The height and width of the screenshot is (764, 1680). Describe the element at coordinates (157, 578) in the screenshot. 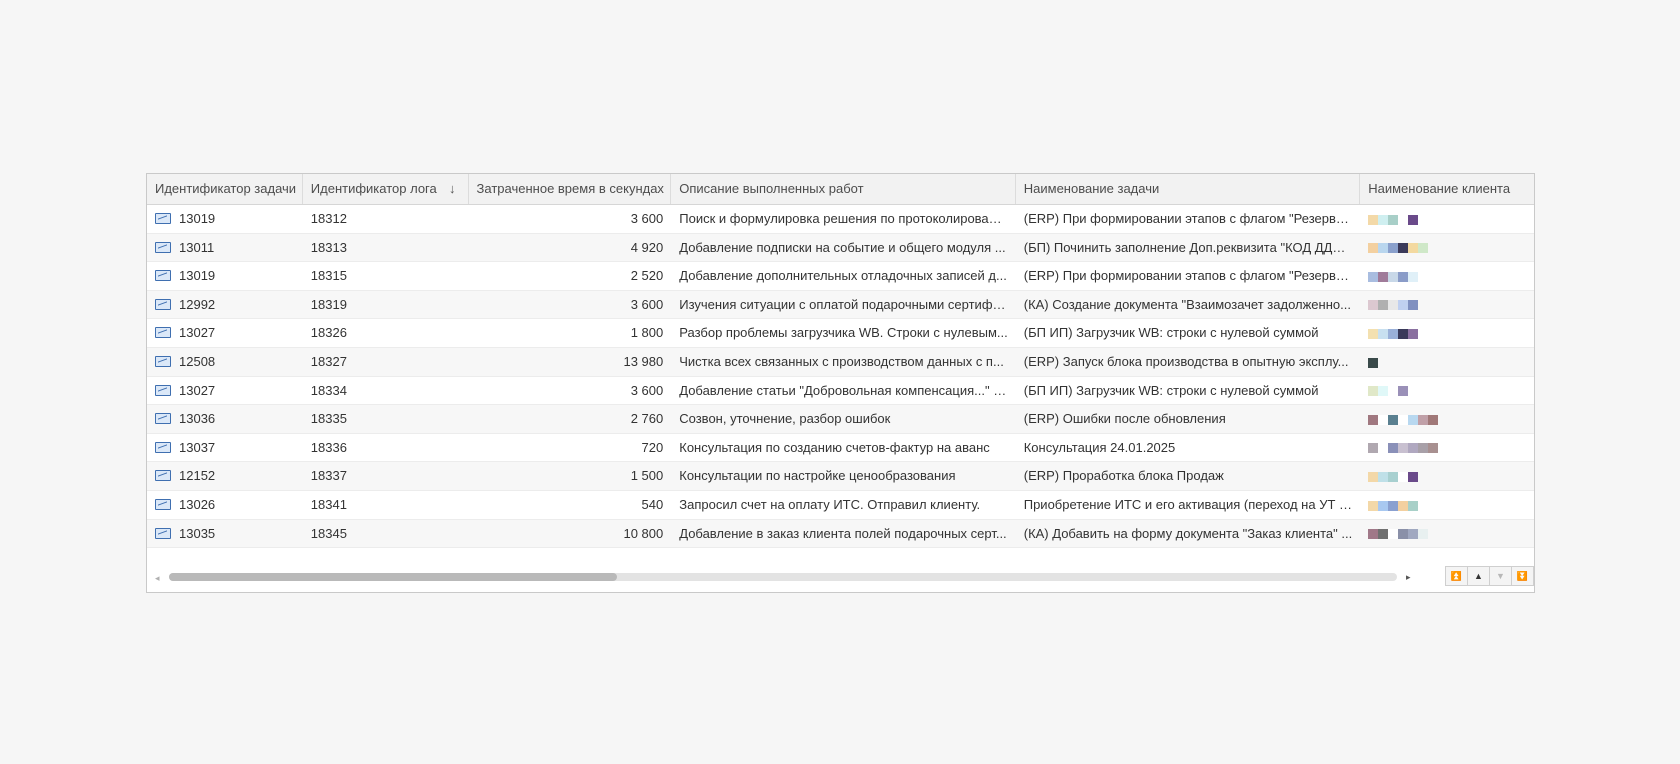

I see `scroll-left-icon: ◂` at that location.